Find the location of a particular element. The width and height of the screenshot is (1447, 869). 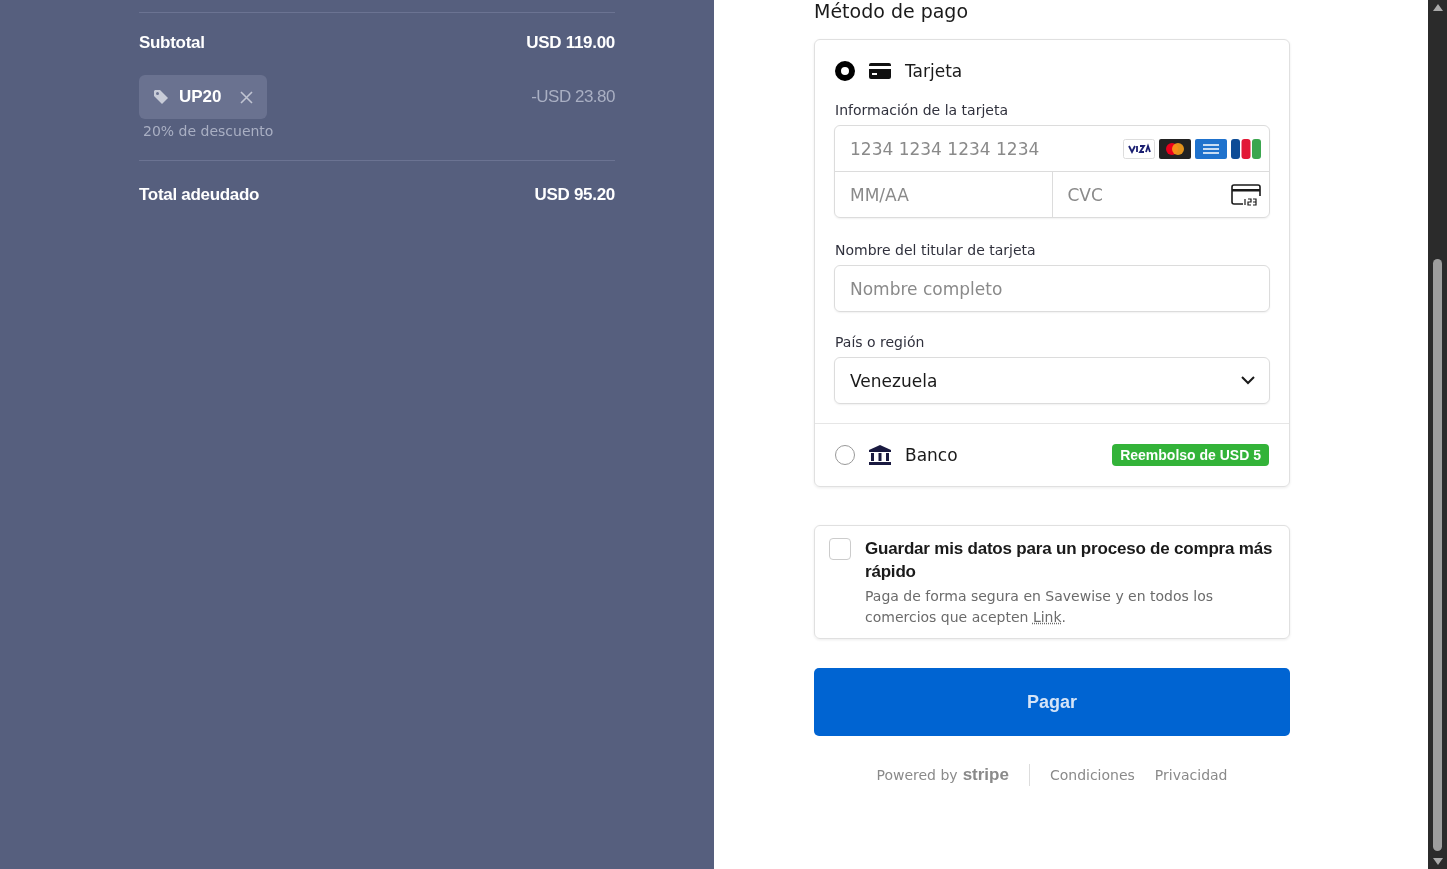

cvc-input: CVC is located at coordinates (1141, 194).